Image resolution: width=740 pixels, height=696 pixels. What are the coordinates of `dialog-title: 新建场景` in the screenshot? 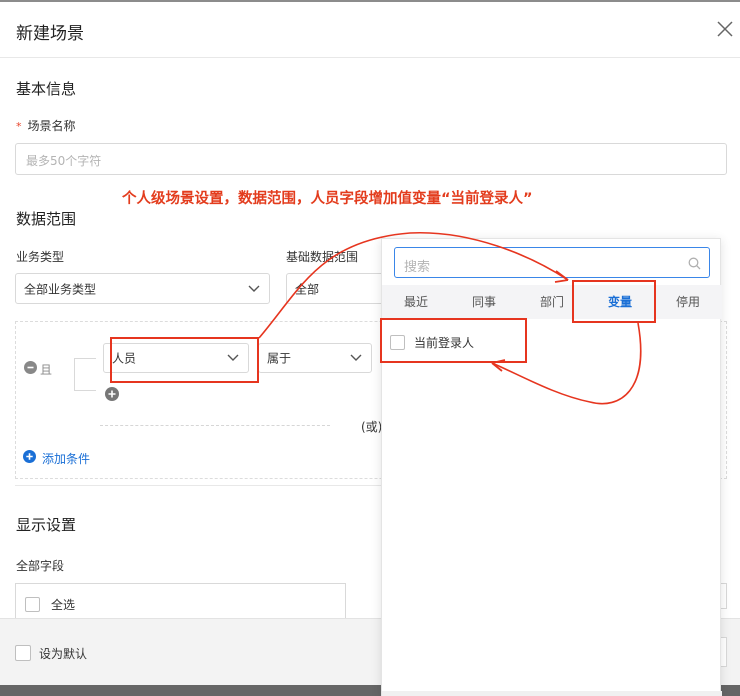 It's located at (50, 34).